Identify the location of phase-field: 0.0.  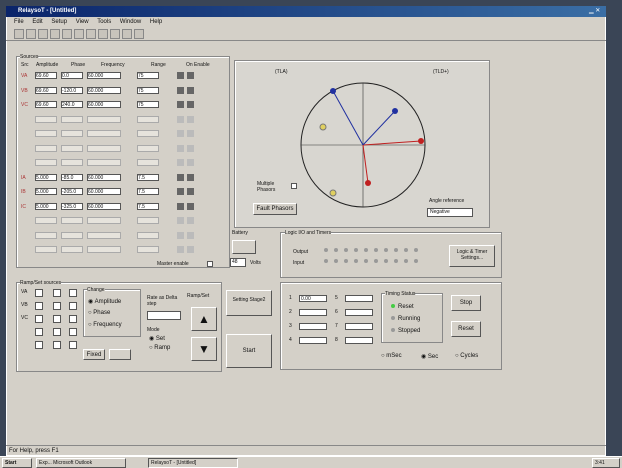
(72, 75).